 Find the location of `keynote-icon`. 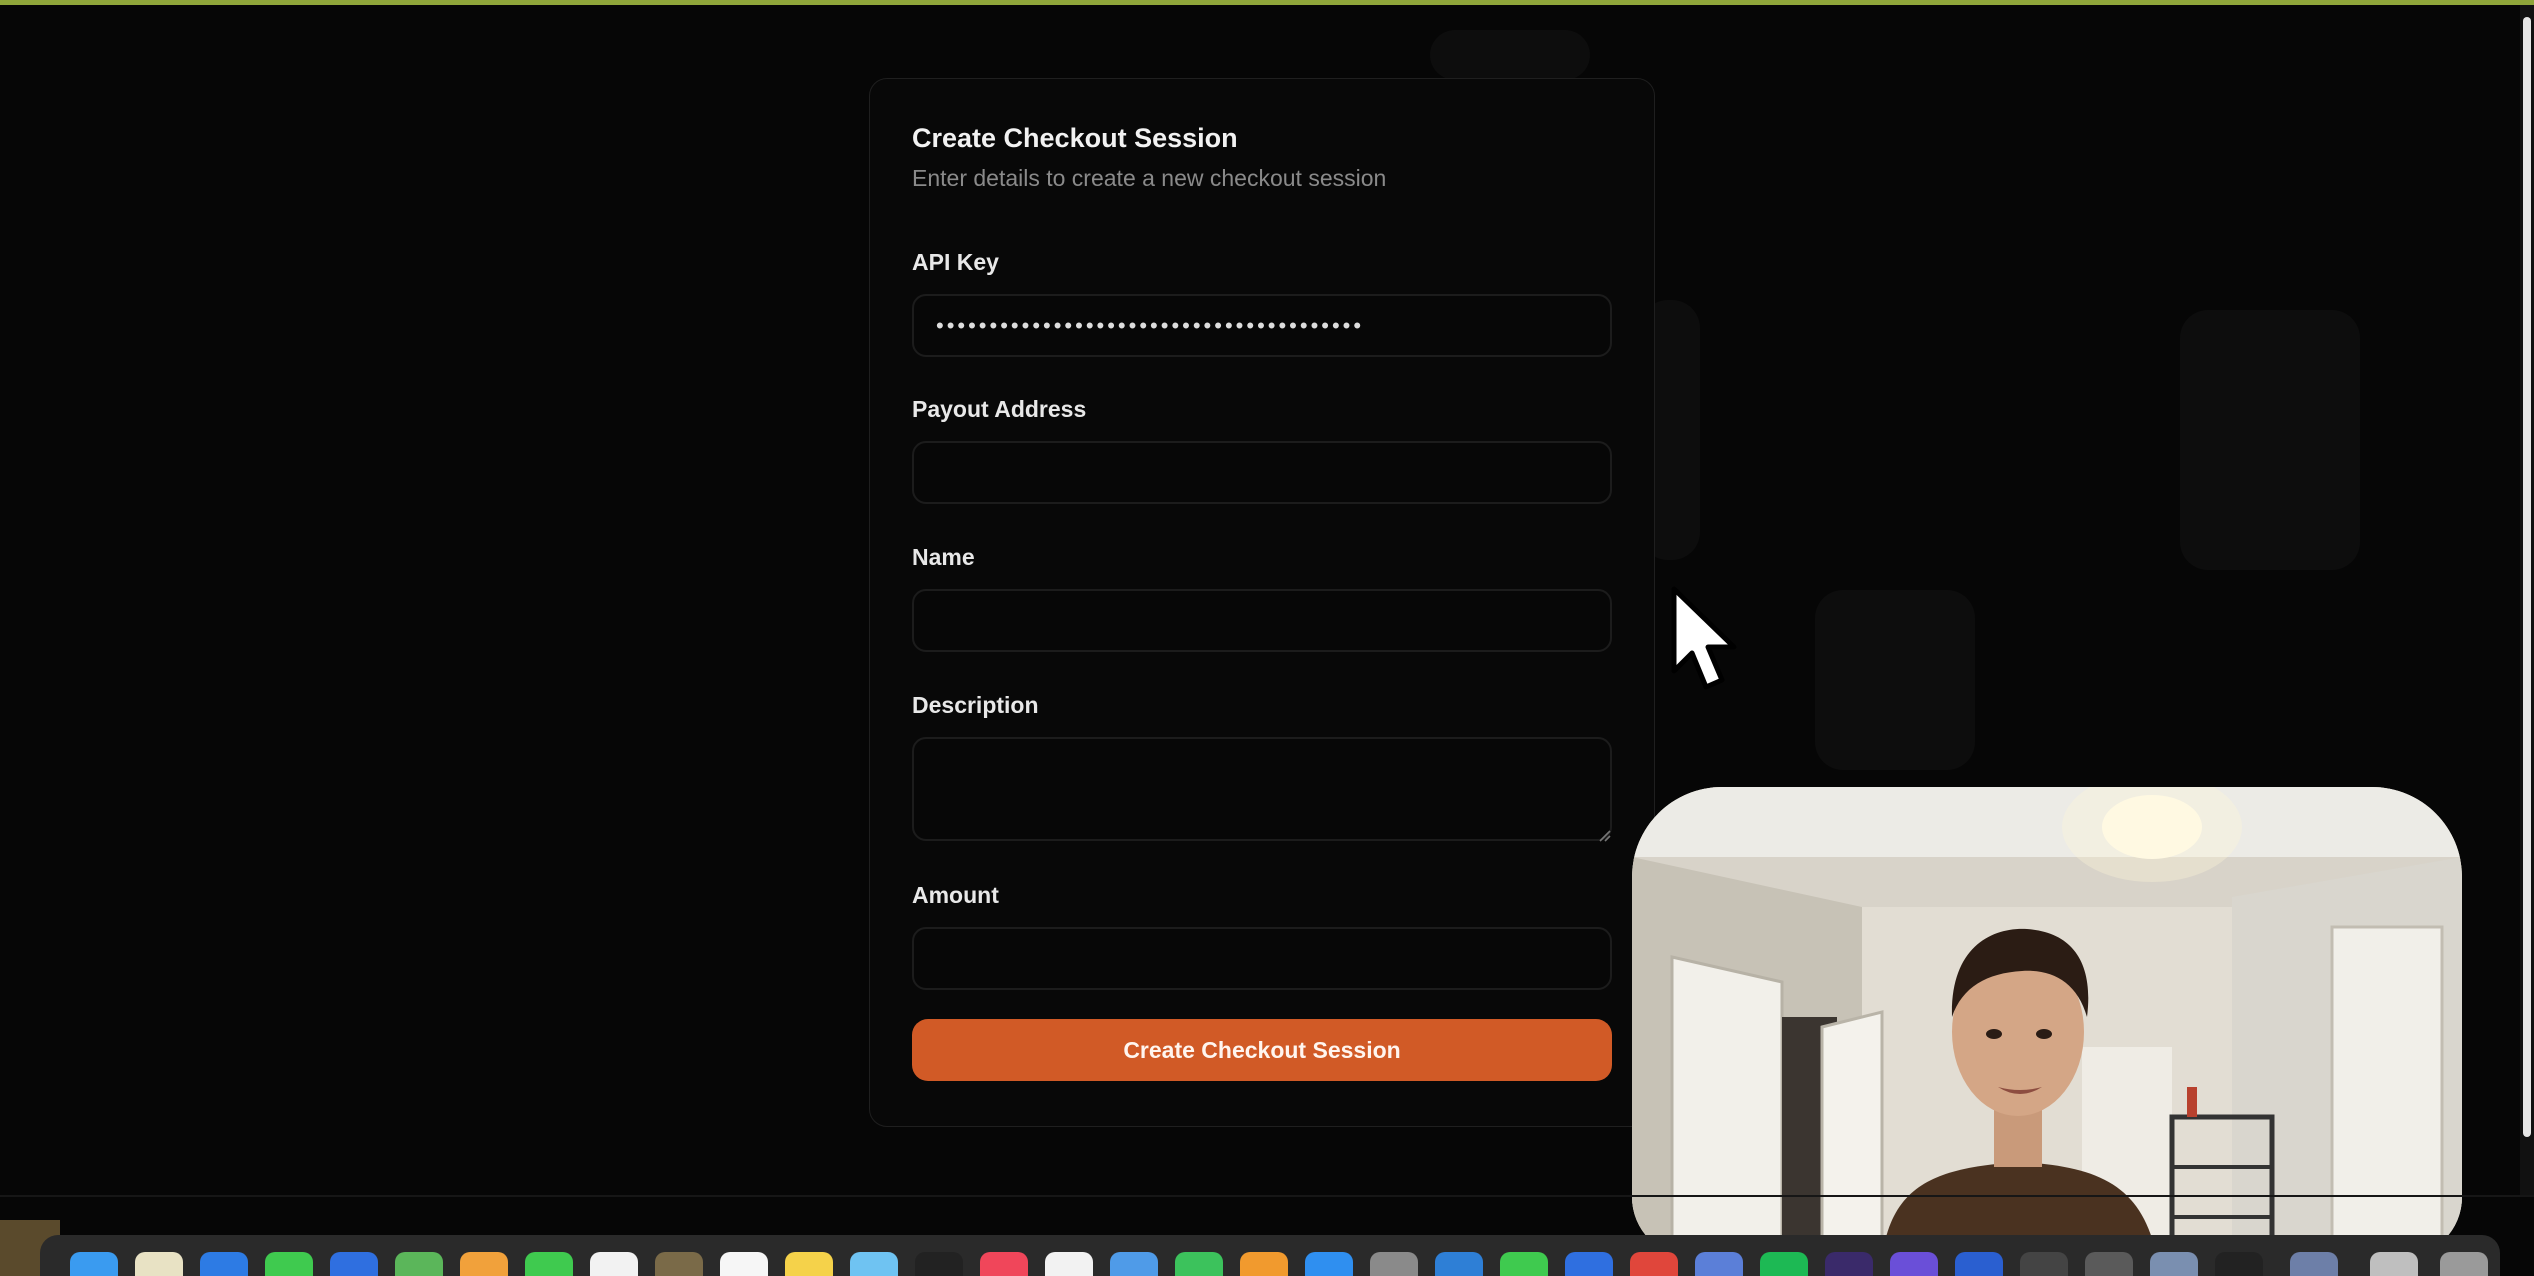

keynote-icon is located at coordinates (1134, 1264).